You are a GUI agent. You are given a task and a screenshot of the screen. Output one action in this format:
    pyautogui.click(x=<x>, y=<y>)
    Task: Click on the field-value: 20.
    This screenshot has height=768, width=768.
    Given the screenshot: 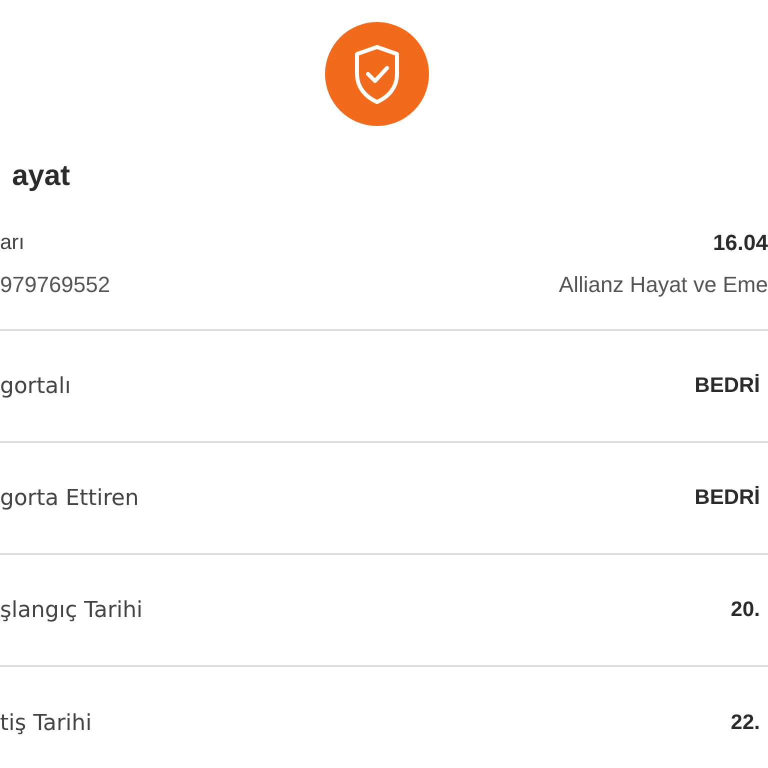 What is the action you would take?
    pyautogui.click(x=745, y=610)
    